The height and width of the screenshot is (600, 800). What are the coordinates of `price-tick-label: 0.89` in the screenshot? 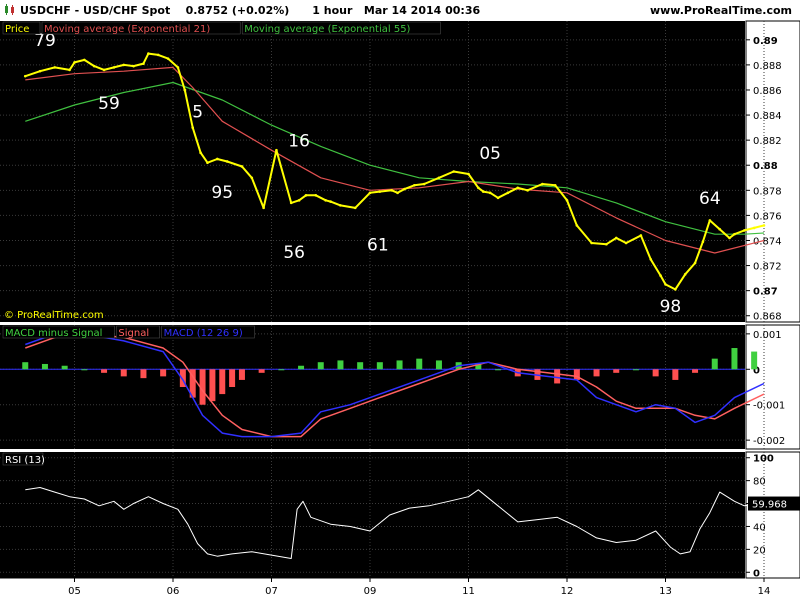 It's located at (765, 41).